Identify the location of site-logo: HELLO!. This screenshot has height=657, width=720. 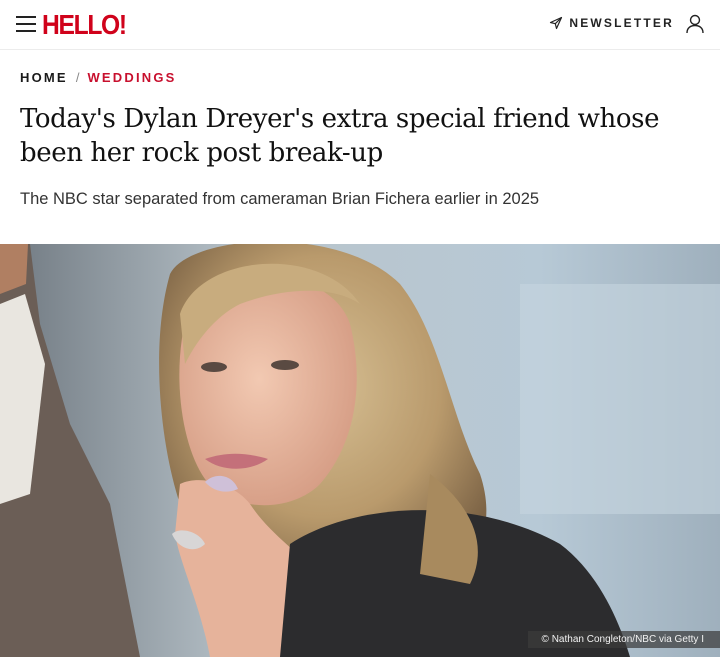
(84, 25).